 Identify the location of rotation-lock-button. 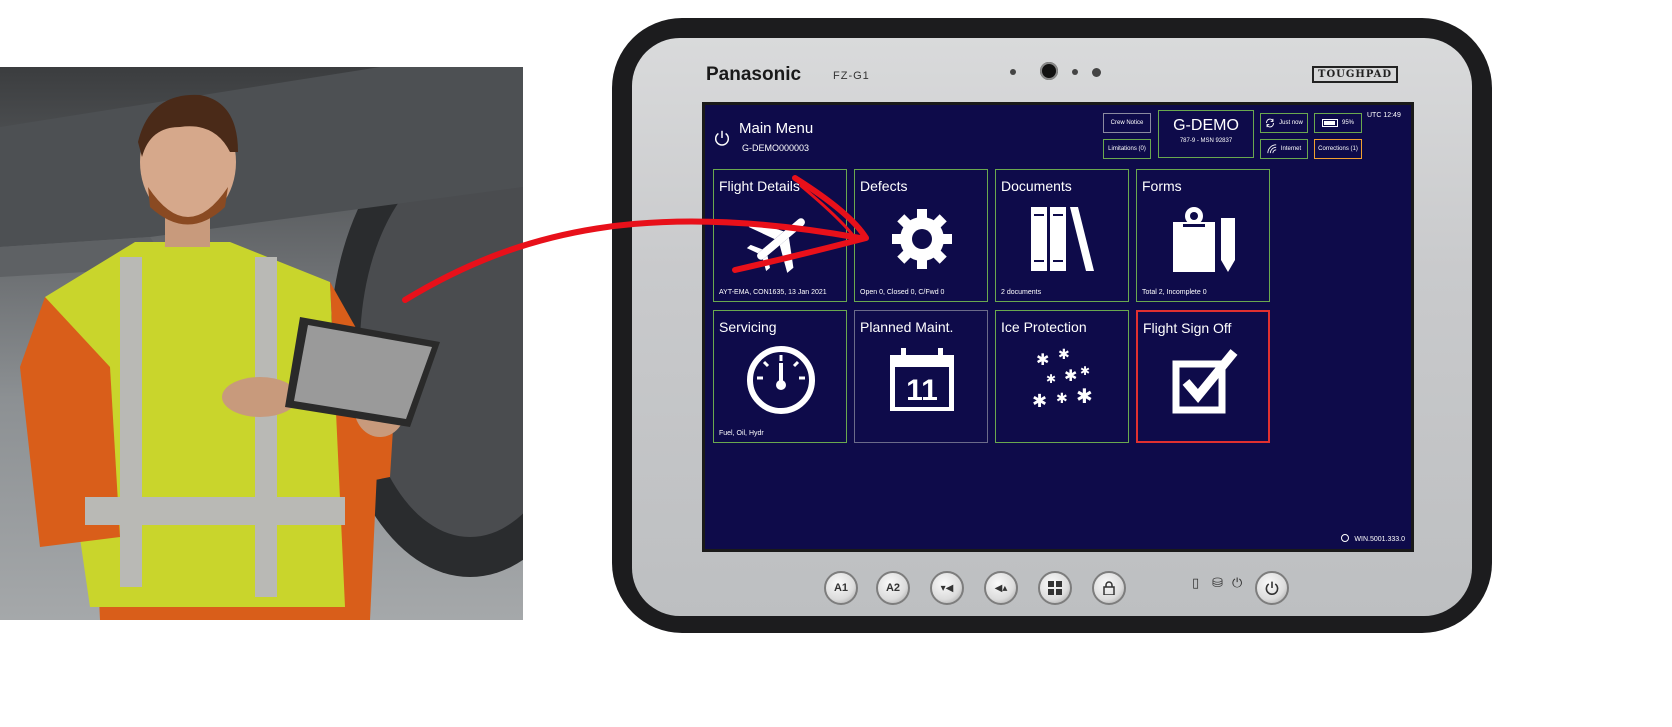
(1109, 588).